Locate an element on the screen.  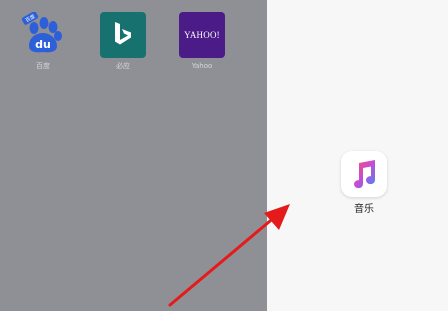
bing-logo-icon is located at coordinates (123, 33).